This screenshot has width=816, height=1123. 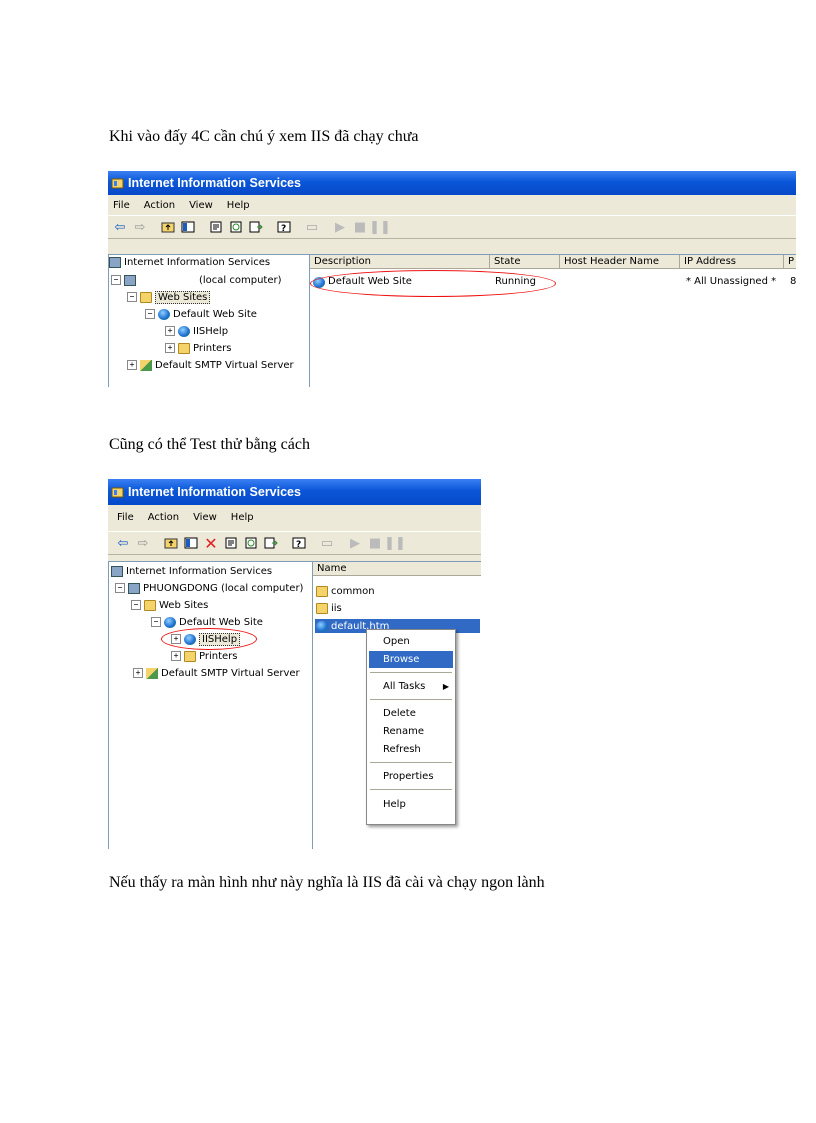 I want to click on list-item: iis, so click(x=329, y=608).